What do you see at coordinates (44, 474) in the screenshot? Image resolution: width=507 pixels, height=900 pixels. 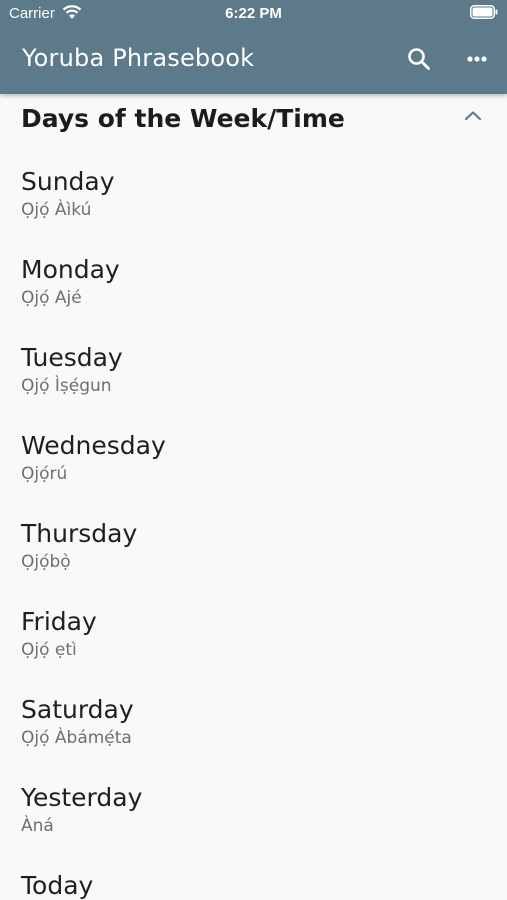 I see `phrase-yoruba: Ọjọ́rú` at bounding box center [44, 474].